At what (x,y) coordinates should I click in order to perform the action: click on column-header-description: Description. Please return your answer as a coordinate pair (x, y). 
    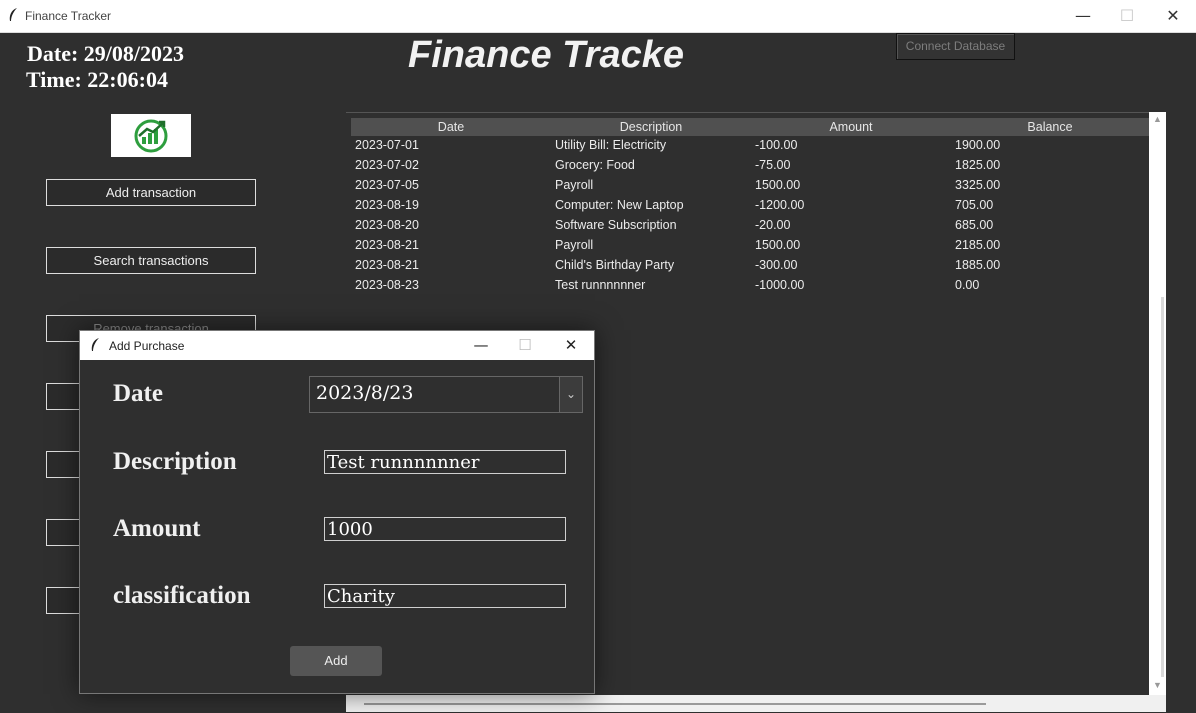
    Looking at the image, I should click on (651, 127).